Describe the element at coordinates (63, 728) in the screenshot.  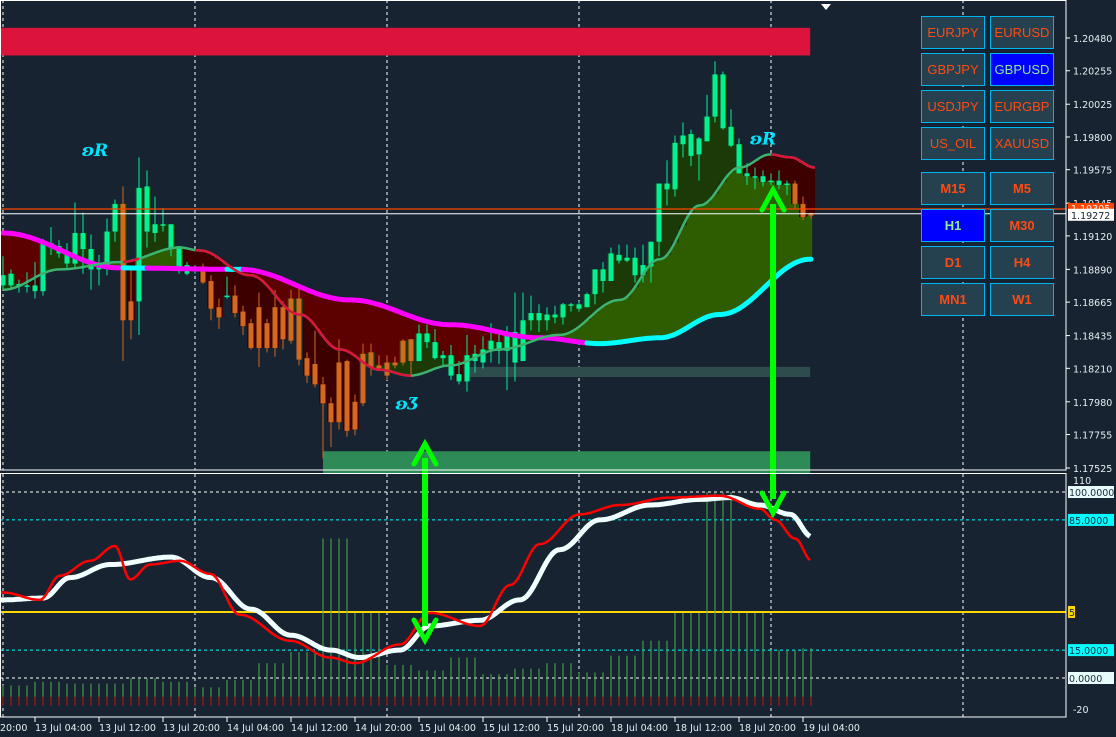
I see `x-tick-label: 13 Jul 04:00` at that location.